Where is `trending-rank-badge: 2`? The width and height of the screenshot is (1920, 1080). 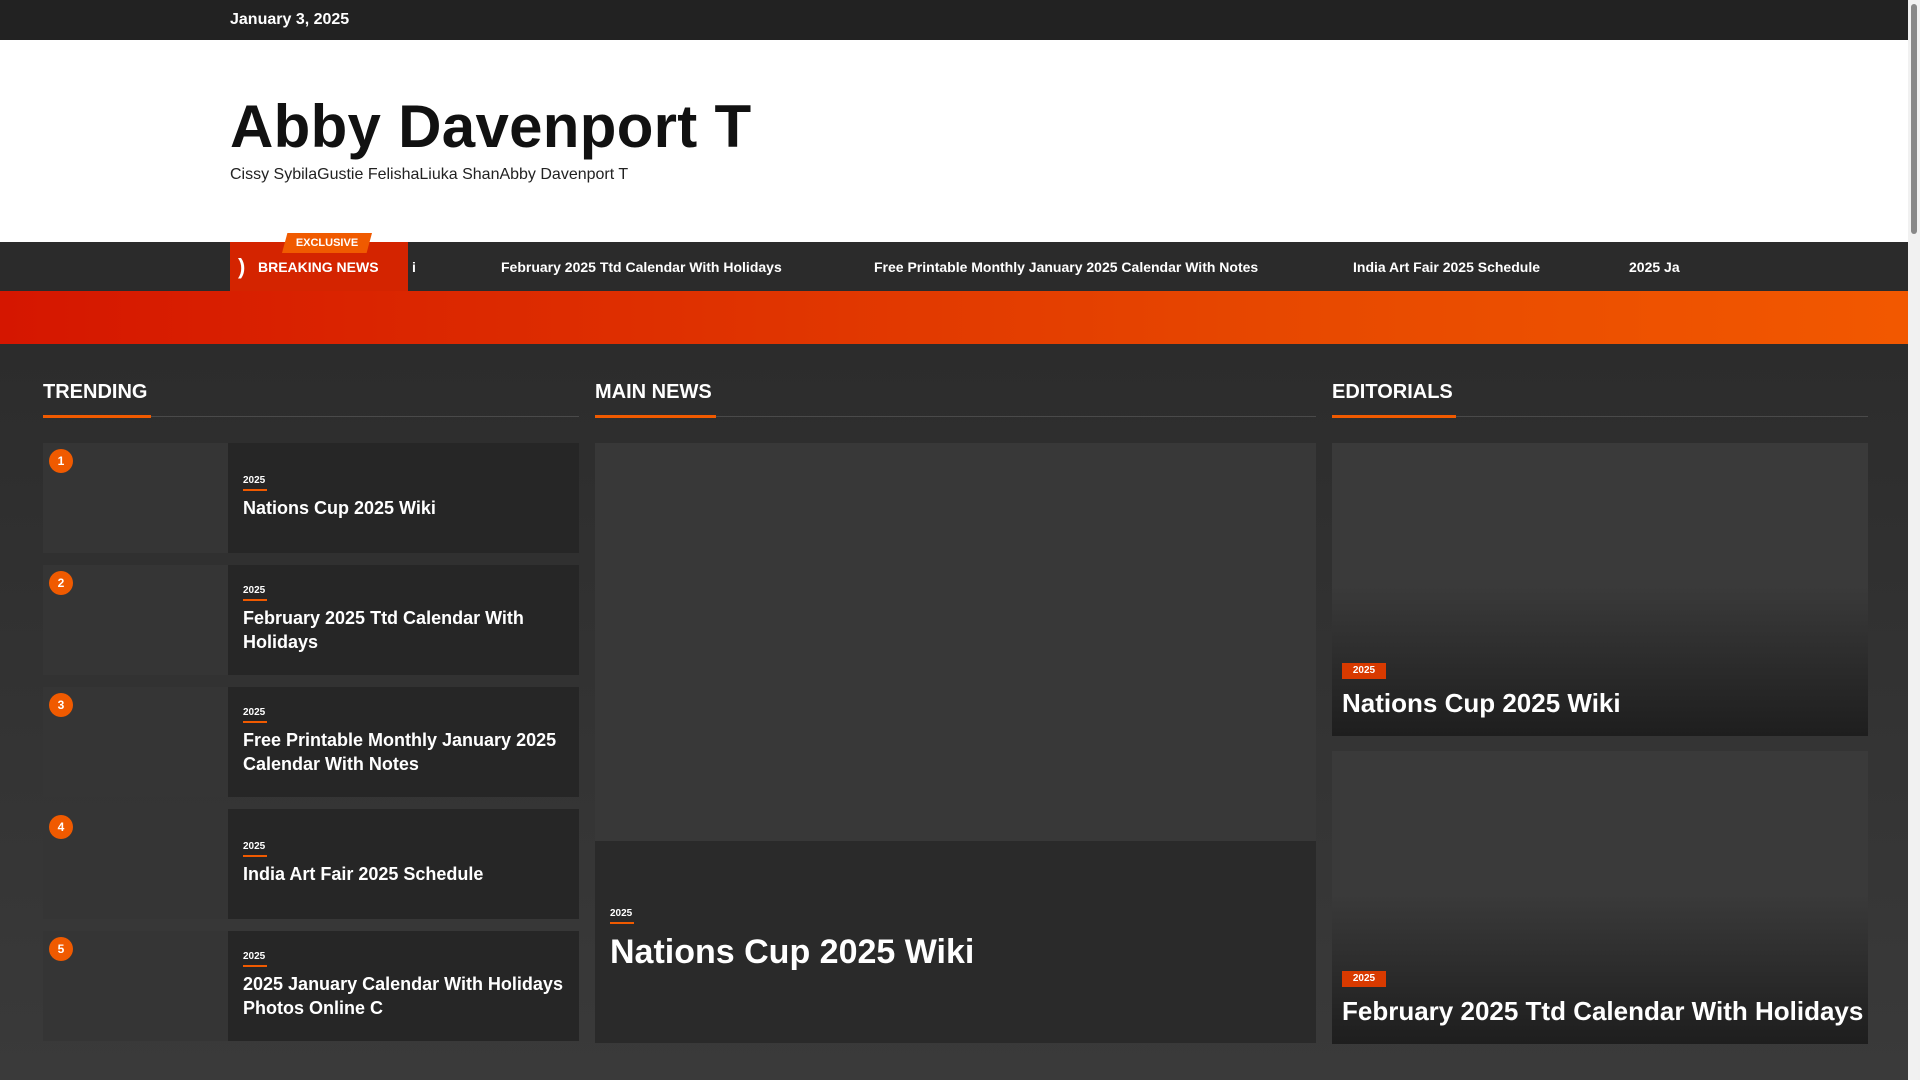 trending-rank-badge: 2 is located at coordinates (61, 583).